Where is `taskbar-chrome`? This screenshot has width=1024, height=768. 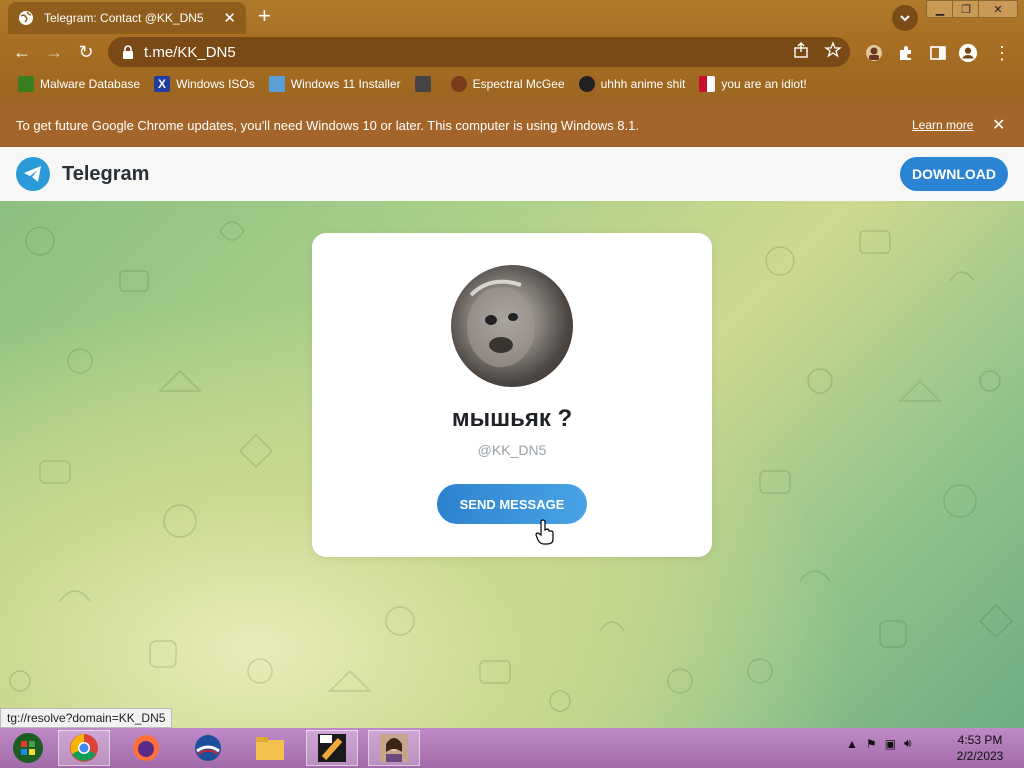
taskbar-chrome is located at coordinates (84, 748).